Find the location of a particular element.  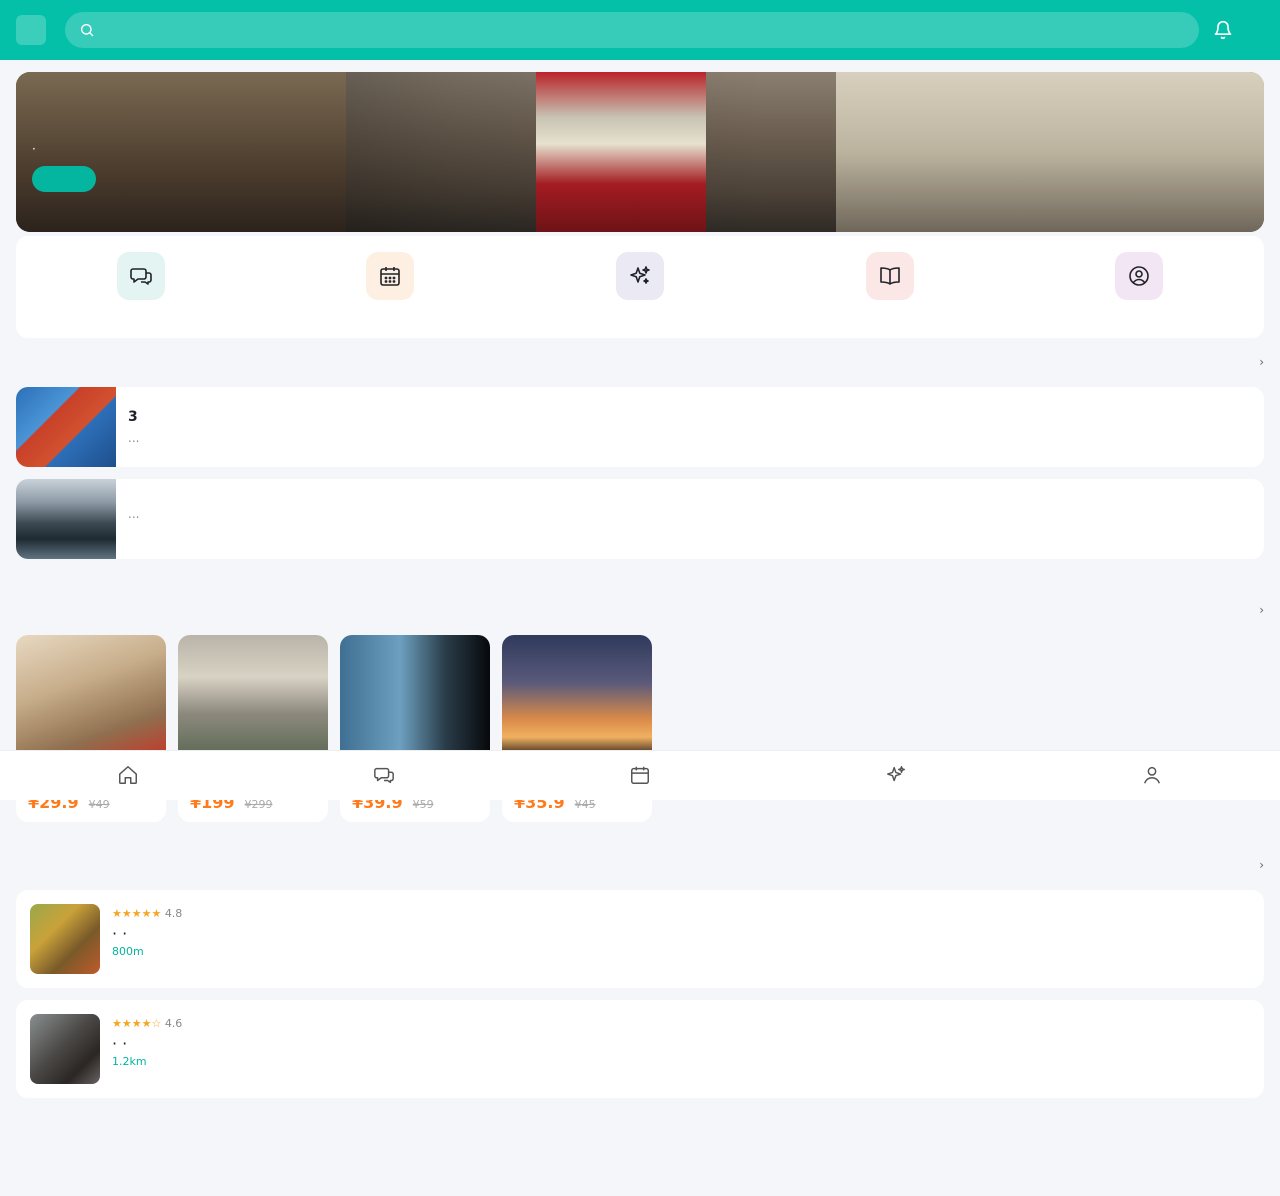

quick-entry-grid is located at coordinates (640, 287).